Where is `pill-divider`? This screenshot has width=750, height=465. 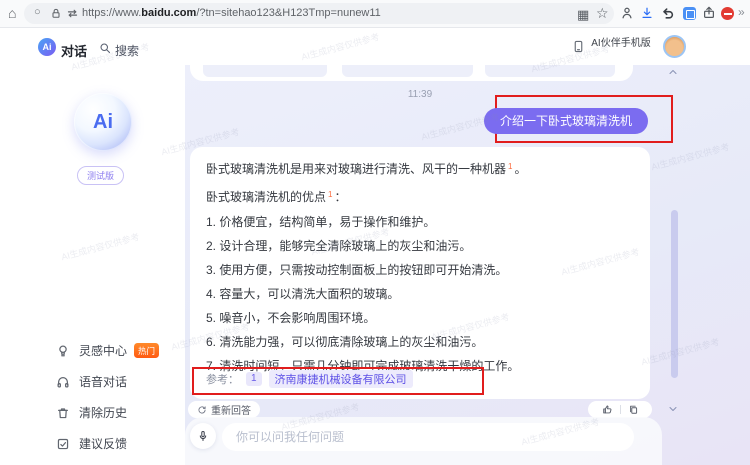 pill-divider is located at coordinates (620, 409).